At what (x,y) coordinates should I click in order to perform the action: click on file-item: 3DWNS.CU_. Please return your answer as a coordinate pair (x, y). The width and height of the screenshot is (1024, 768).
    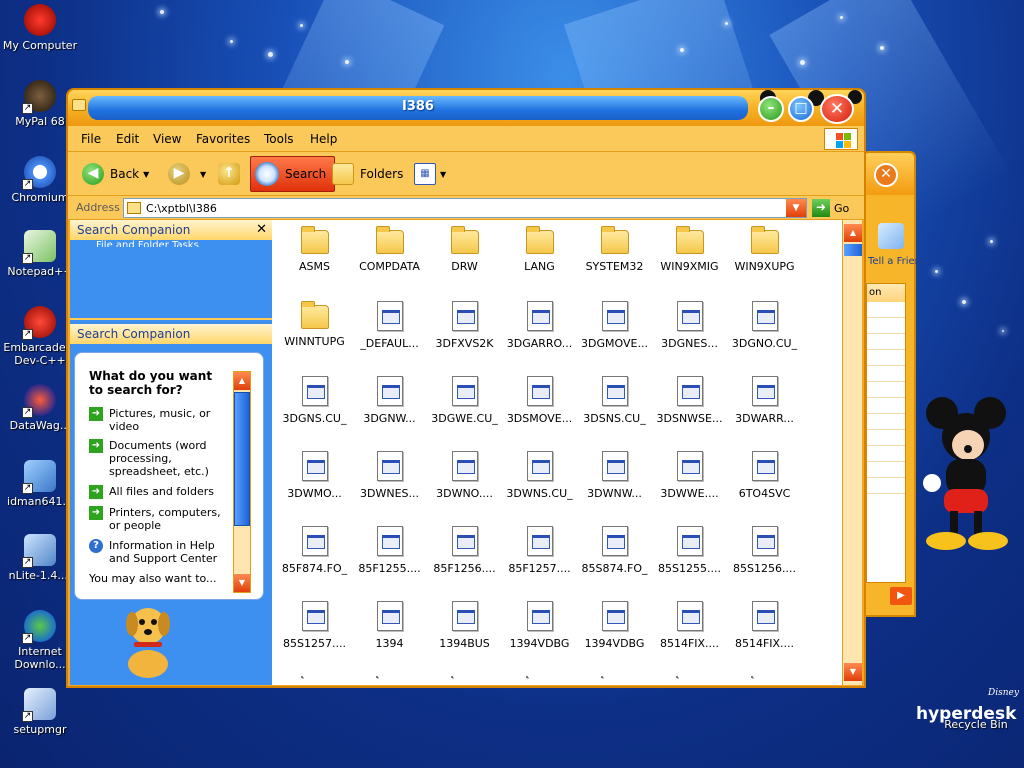
    Looking at the image, I should click on (539, 475).